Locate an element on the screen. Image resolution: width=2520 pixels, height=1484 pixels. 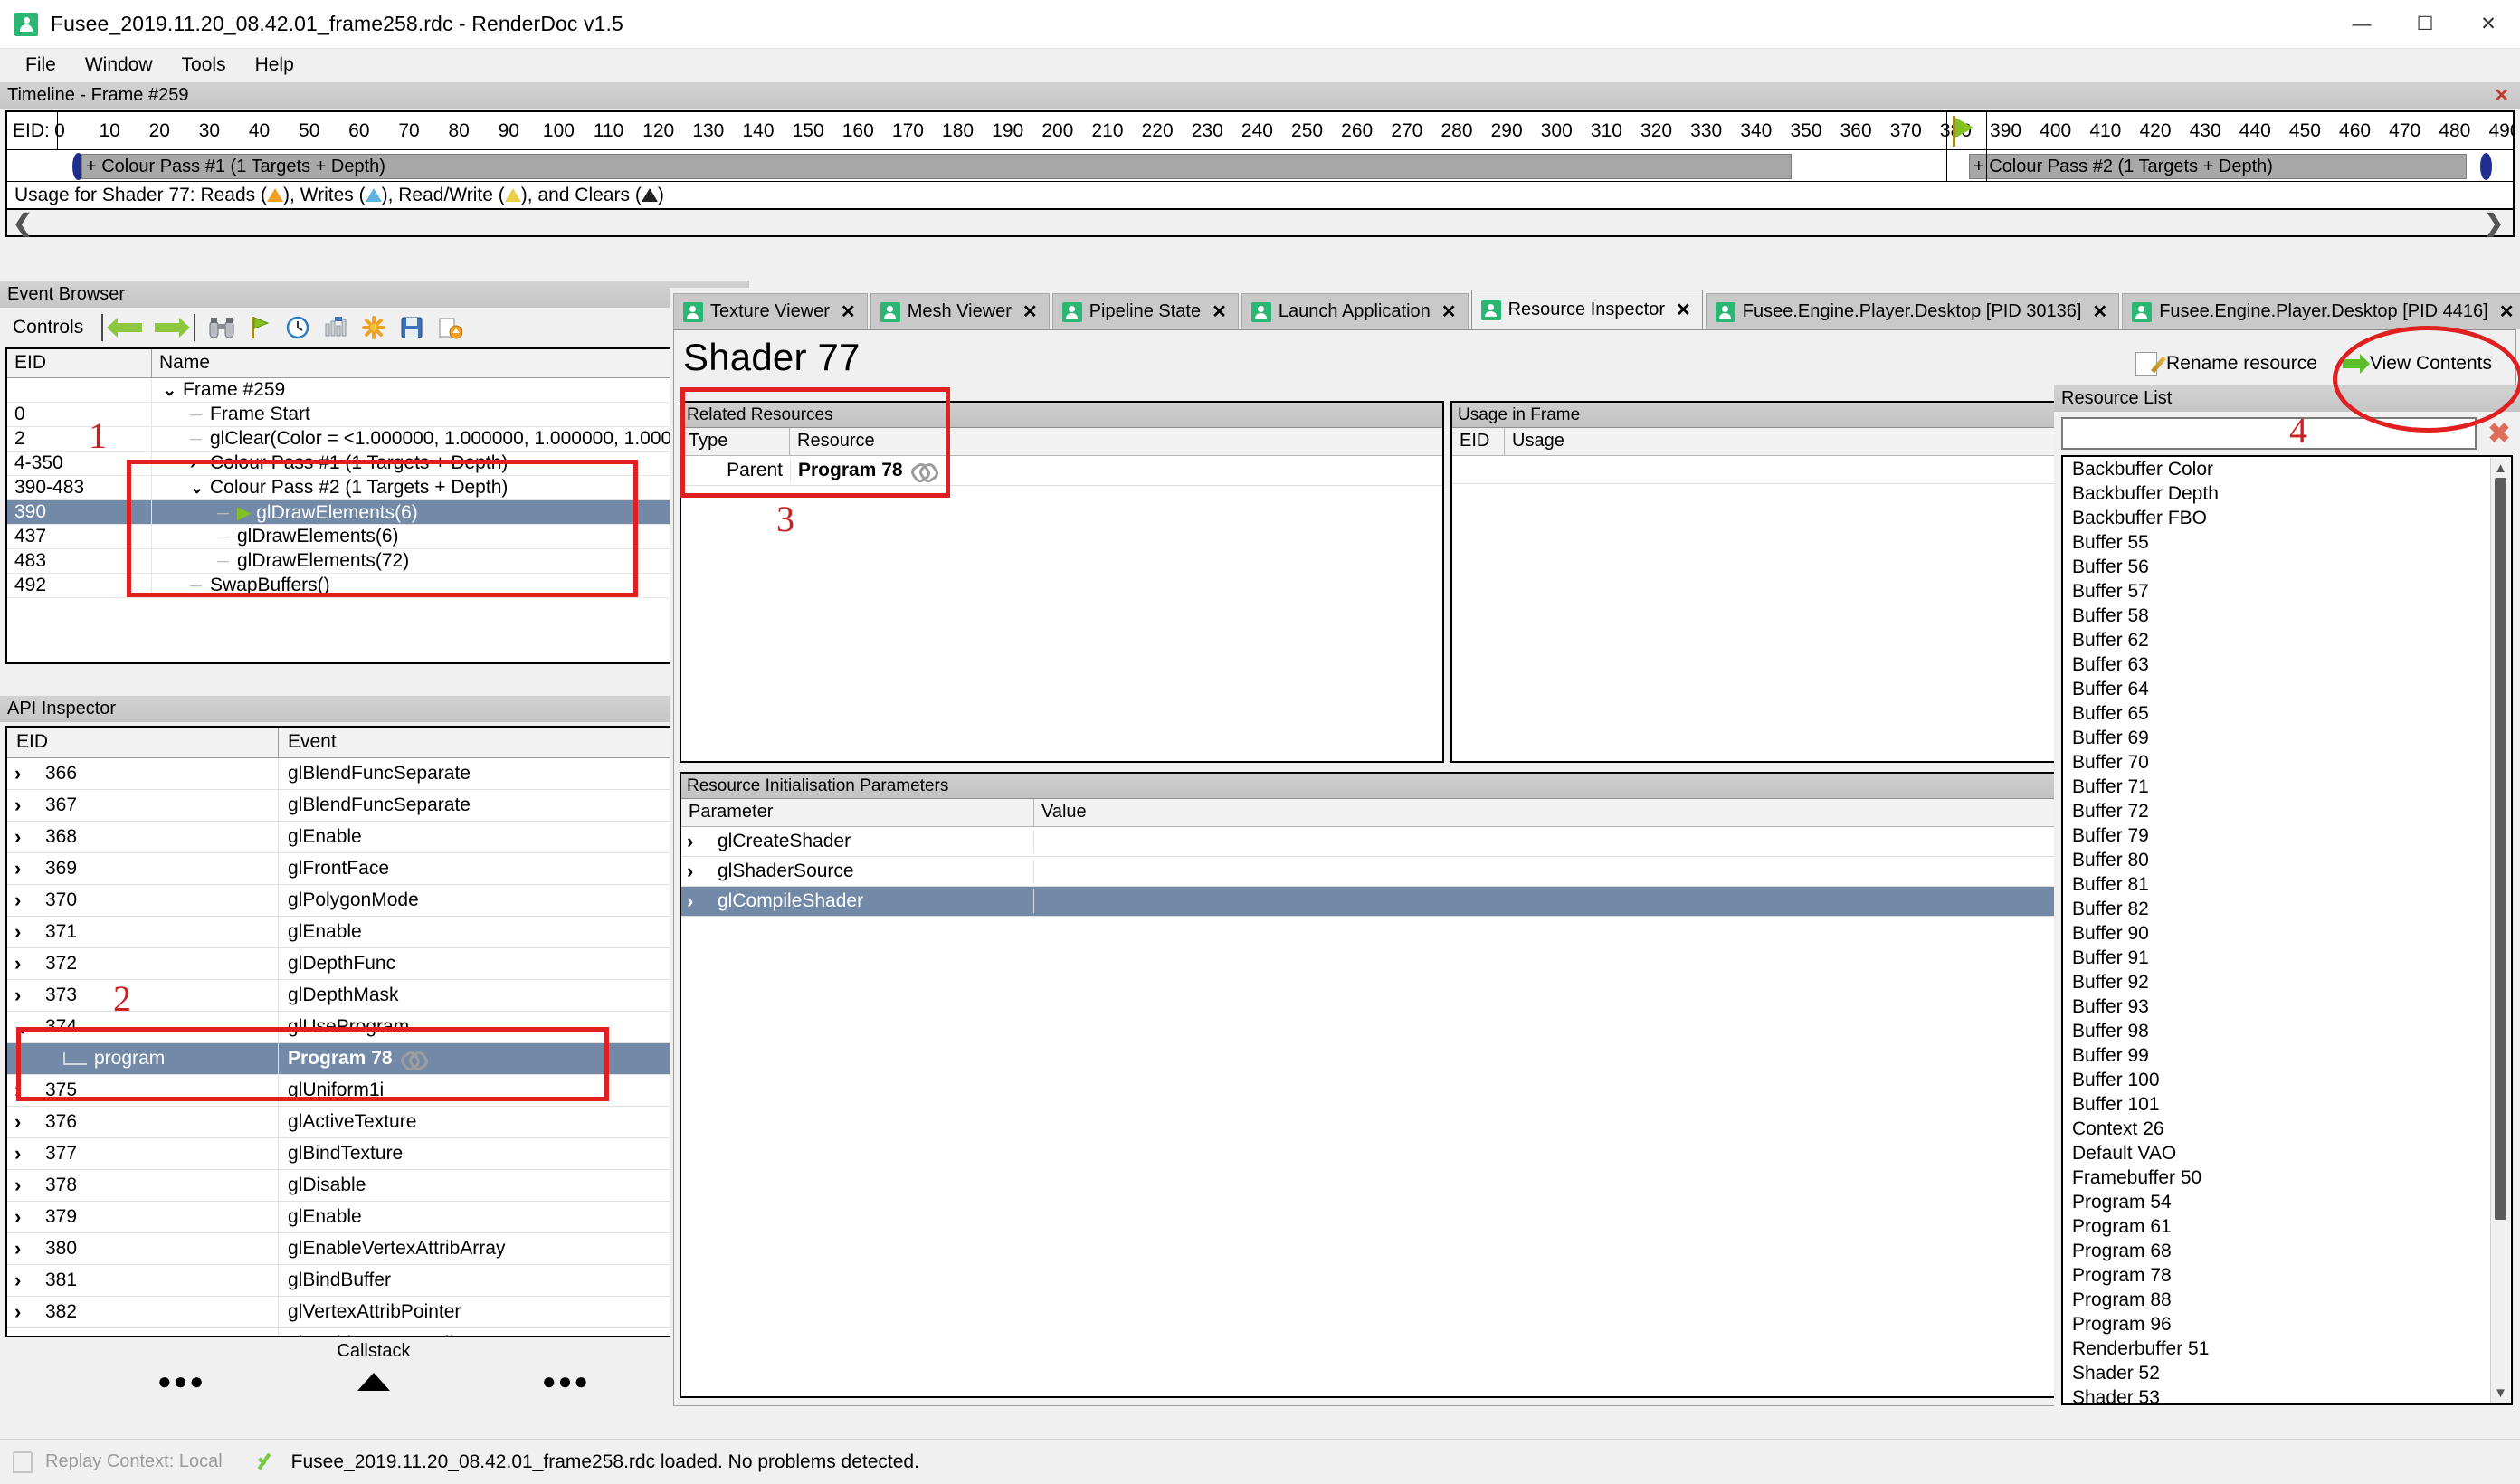
api-inspector-row: › 370 glPolygonMode is located at coordinates (373, 901).